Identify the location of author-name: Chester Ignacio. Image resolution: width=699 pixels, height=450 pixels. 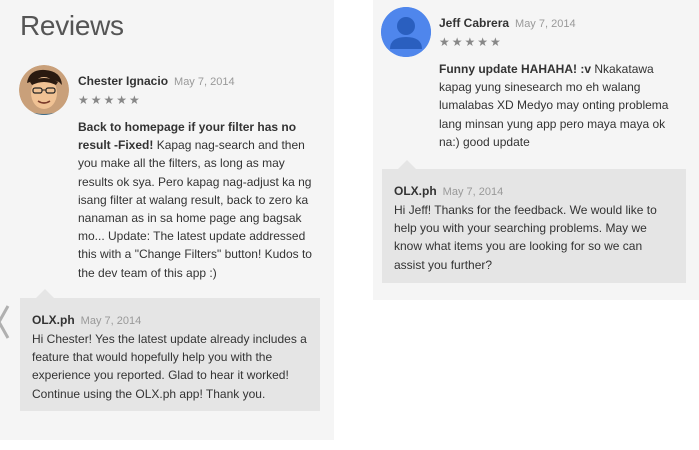
(123, 81).